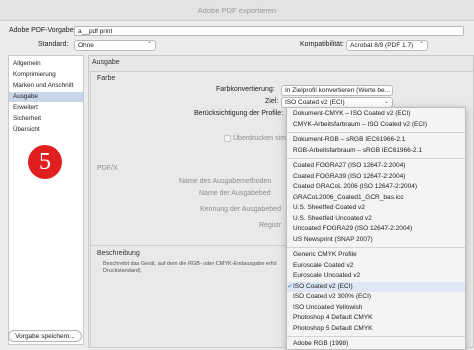  Describe the element at coordinates (376, 329) in the screenshot. I see `dropdown-option: Photoshop 5 Default CMYK` at that location.